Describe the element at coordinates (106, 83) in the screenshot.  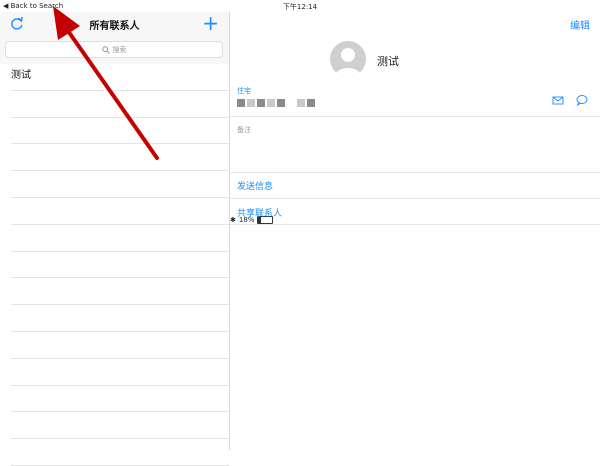
I see `annotation-arrow` at that location.